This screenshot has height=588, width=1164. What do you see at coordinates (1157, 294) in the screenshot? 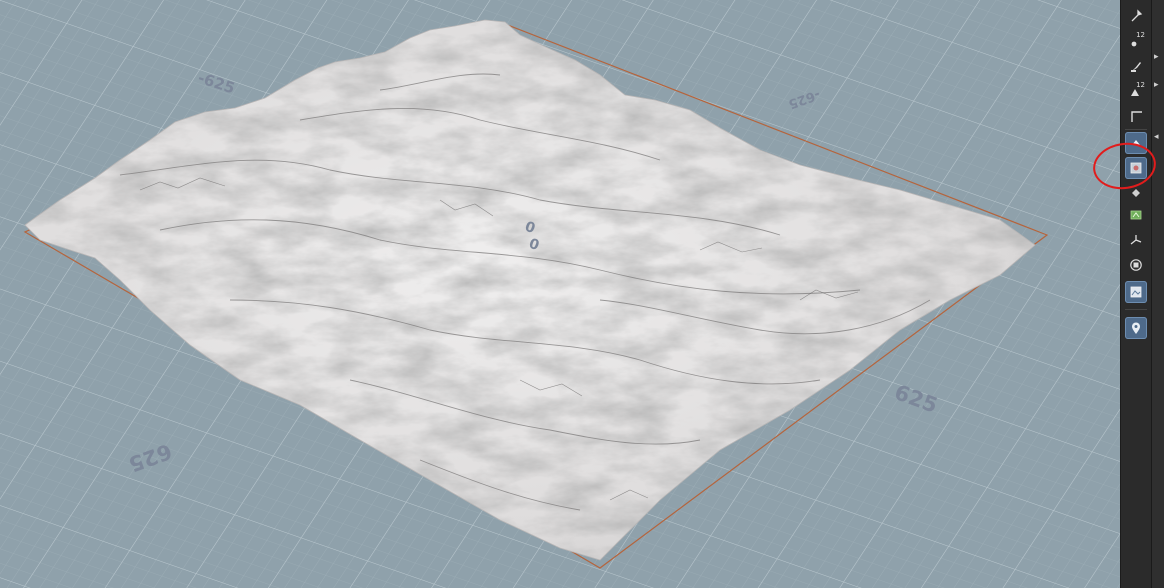
I see `side-panel-edge: ▸ ▸ ◂` at bounding box center [1157, 294].